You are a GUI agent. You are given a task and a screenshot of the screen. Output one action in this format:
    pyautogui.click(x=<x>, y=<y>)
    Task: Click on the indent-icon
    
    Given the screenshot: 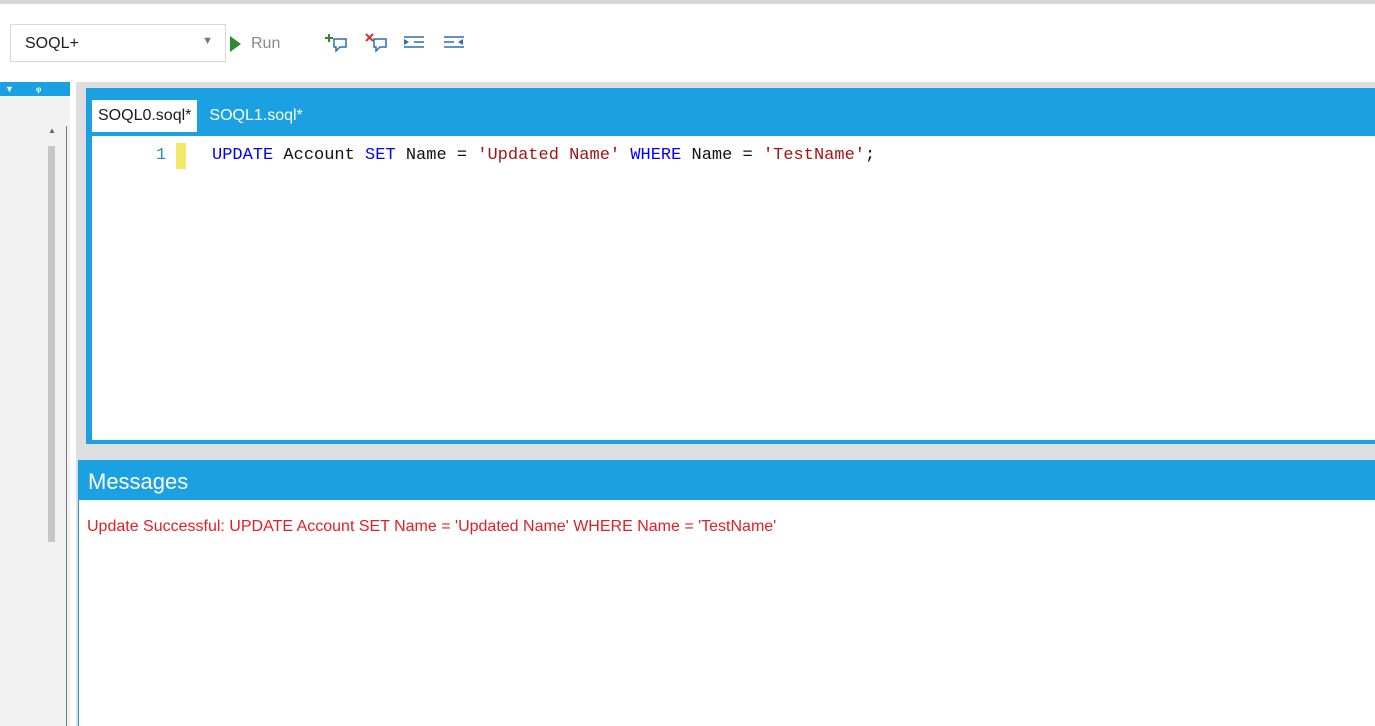 What is the action you would take?
    pyautogui.click(x=415, y=43)
    